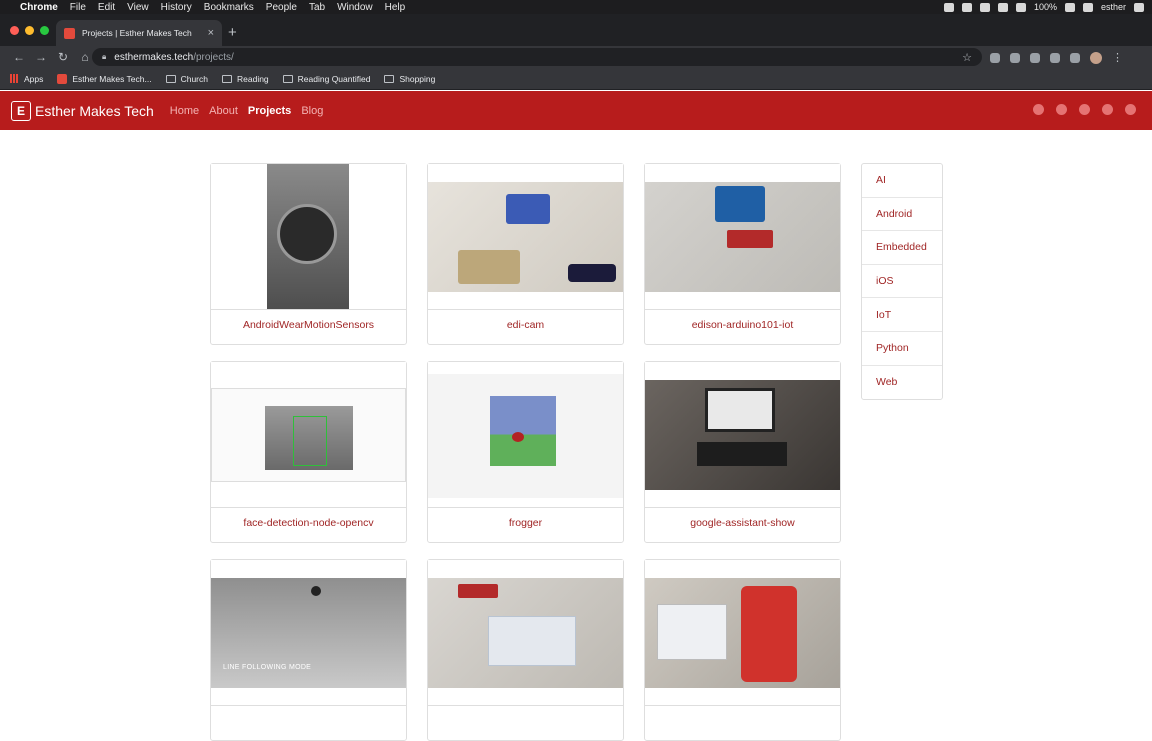  What do you see at coordinates (1038, 109) in the screenshot?
I see `github-icon` at bounding box center [1038, 109].